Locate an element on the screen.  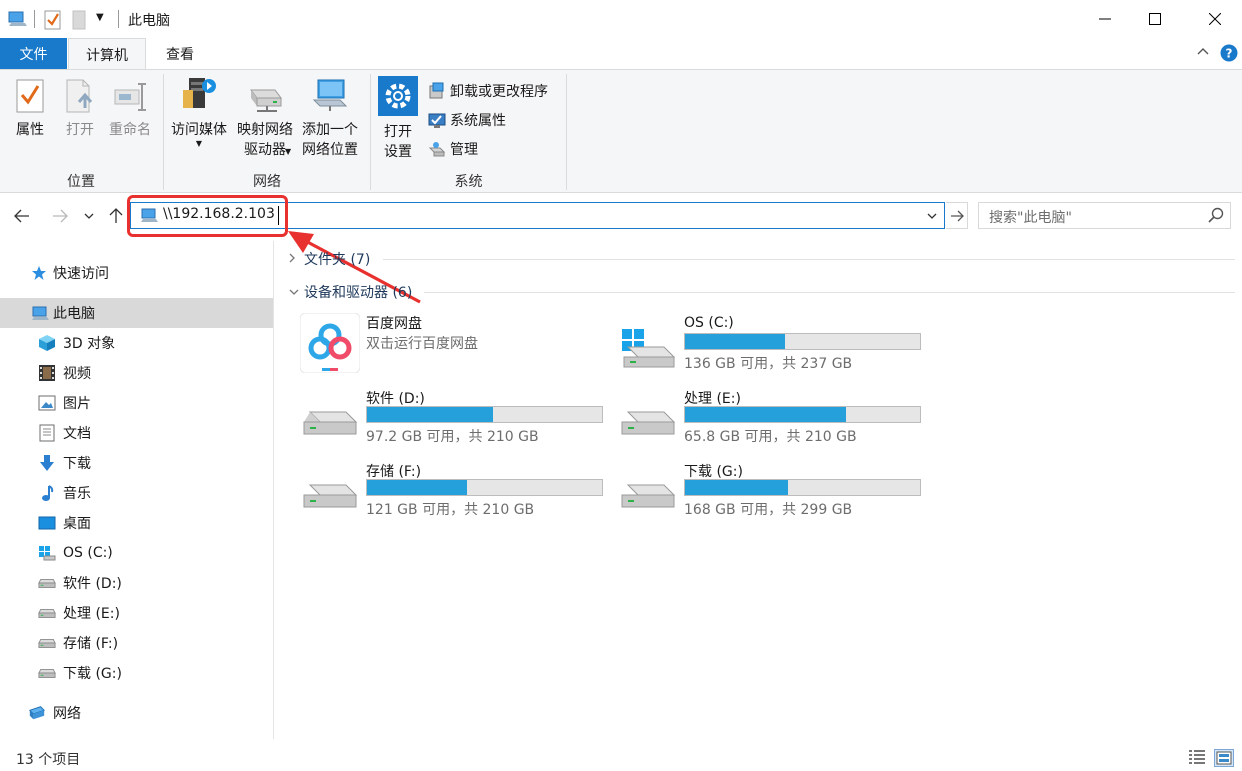
rename-button: 重命名 is located at coordinates (130, 109).